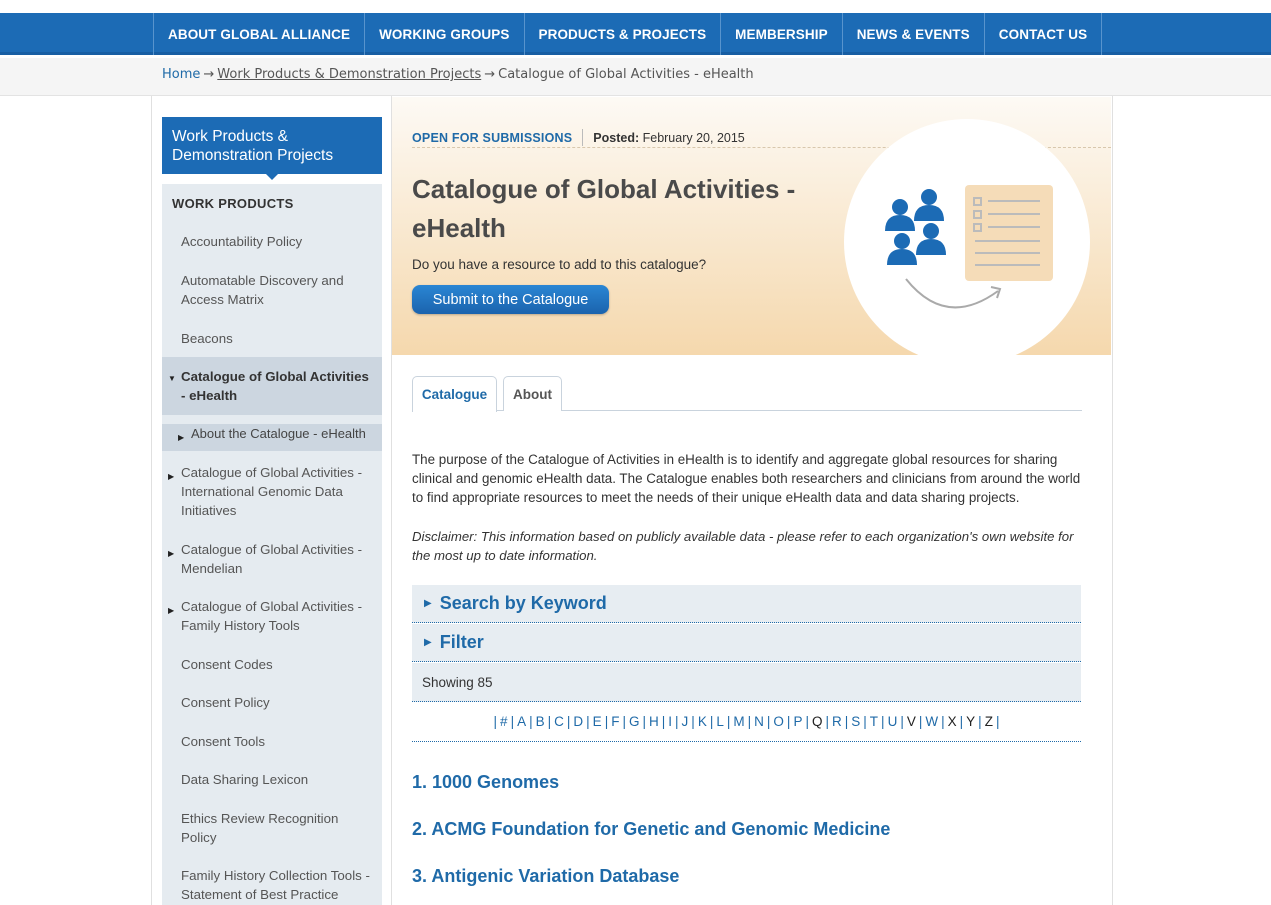 Image resolution: width=1271 pixels, height=905 pixels. I want to click on nav-membership: MEMBERSHIP, so click(781, 34).